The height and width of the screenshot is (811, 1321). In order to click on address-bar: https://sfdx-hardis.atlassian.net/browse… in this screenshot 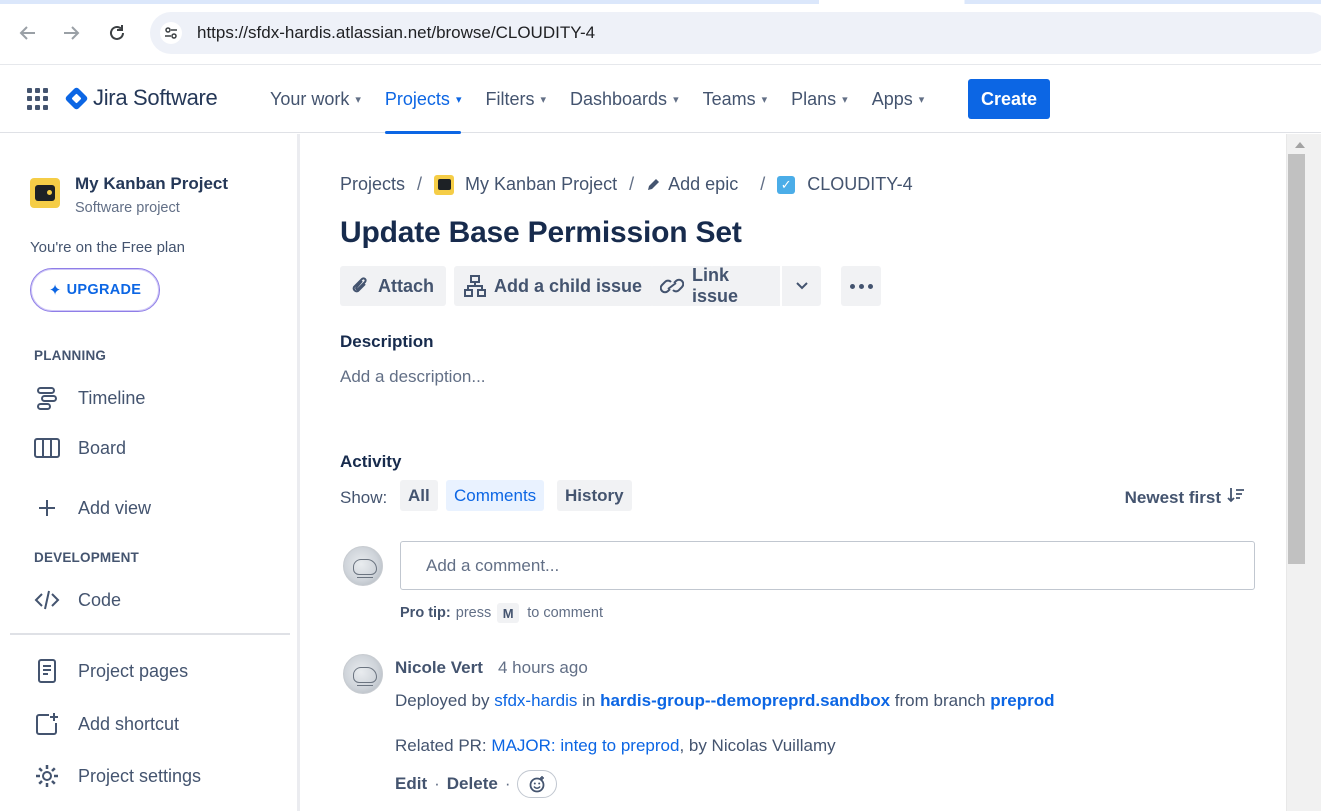, I will do `click(735, 33)`.